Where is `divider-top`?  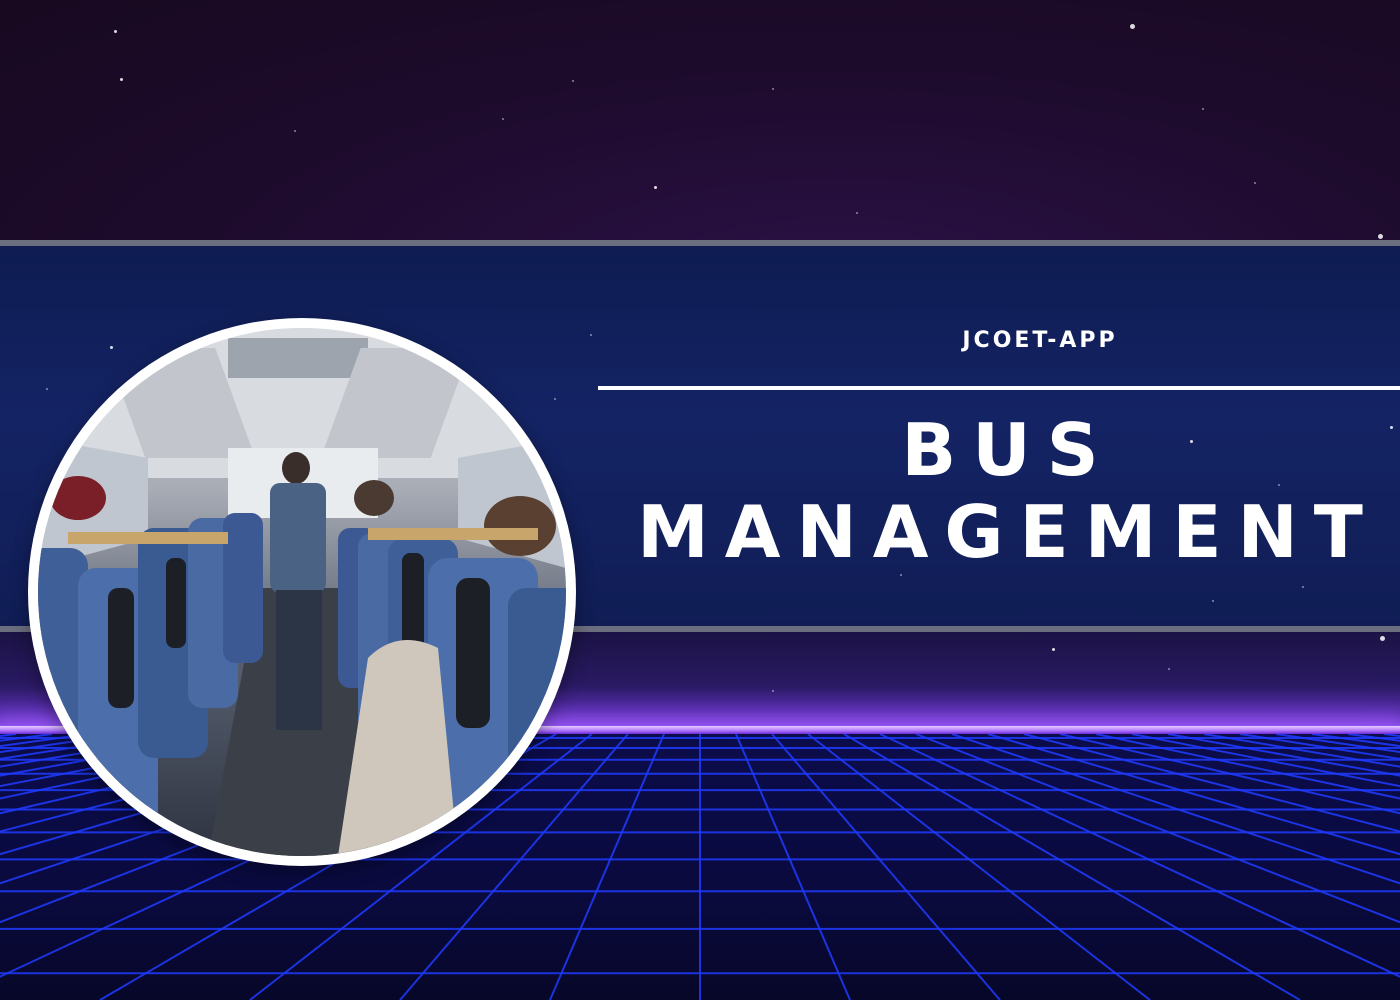 divider-top is located at coordinates (700, 243).